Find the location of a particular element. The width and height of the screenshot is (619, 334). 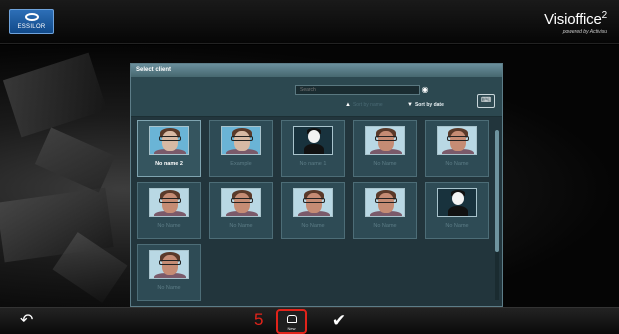

dialog-header: ◉ ▲Sort by name ▼Sort by date ⌨ is located at coordinates (316, 97).